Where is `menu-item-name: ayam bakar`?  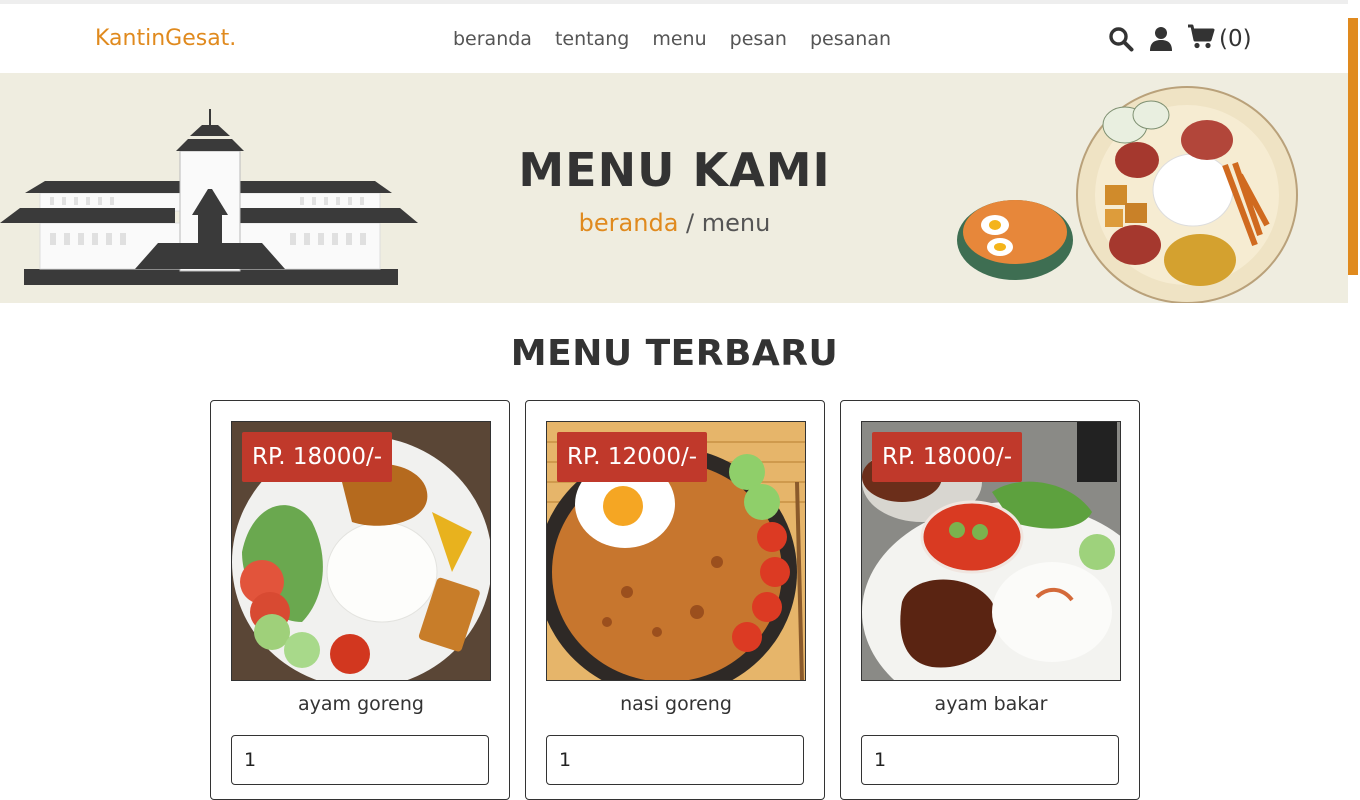 menu-item-name: ayam bakar is located at coordinates (991, 704).